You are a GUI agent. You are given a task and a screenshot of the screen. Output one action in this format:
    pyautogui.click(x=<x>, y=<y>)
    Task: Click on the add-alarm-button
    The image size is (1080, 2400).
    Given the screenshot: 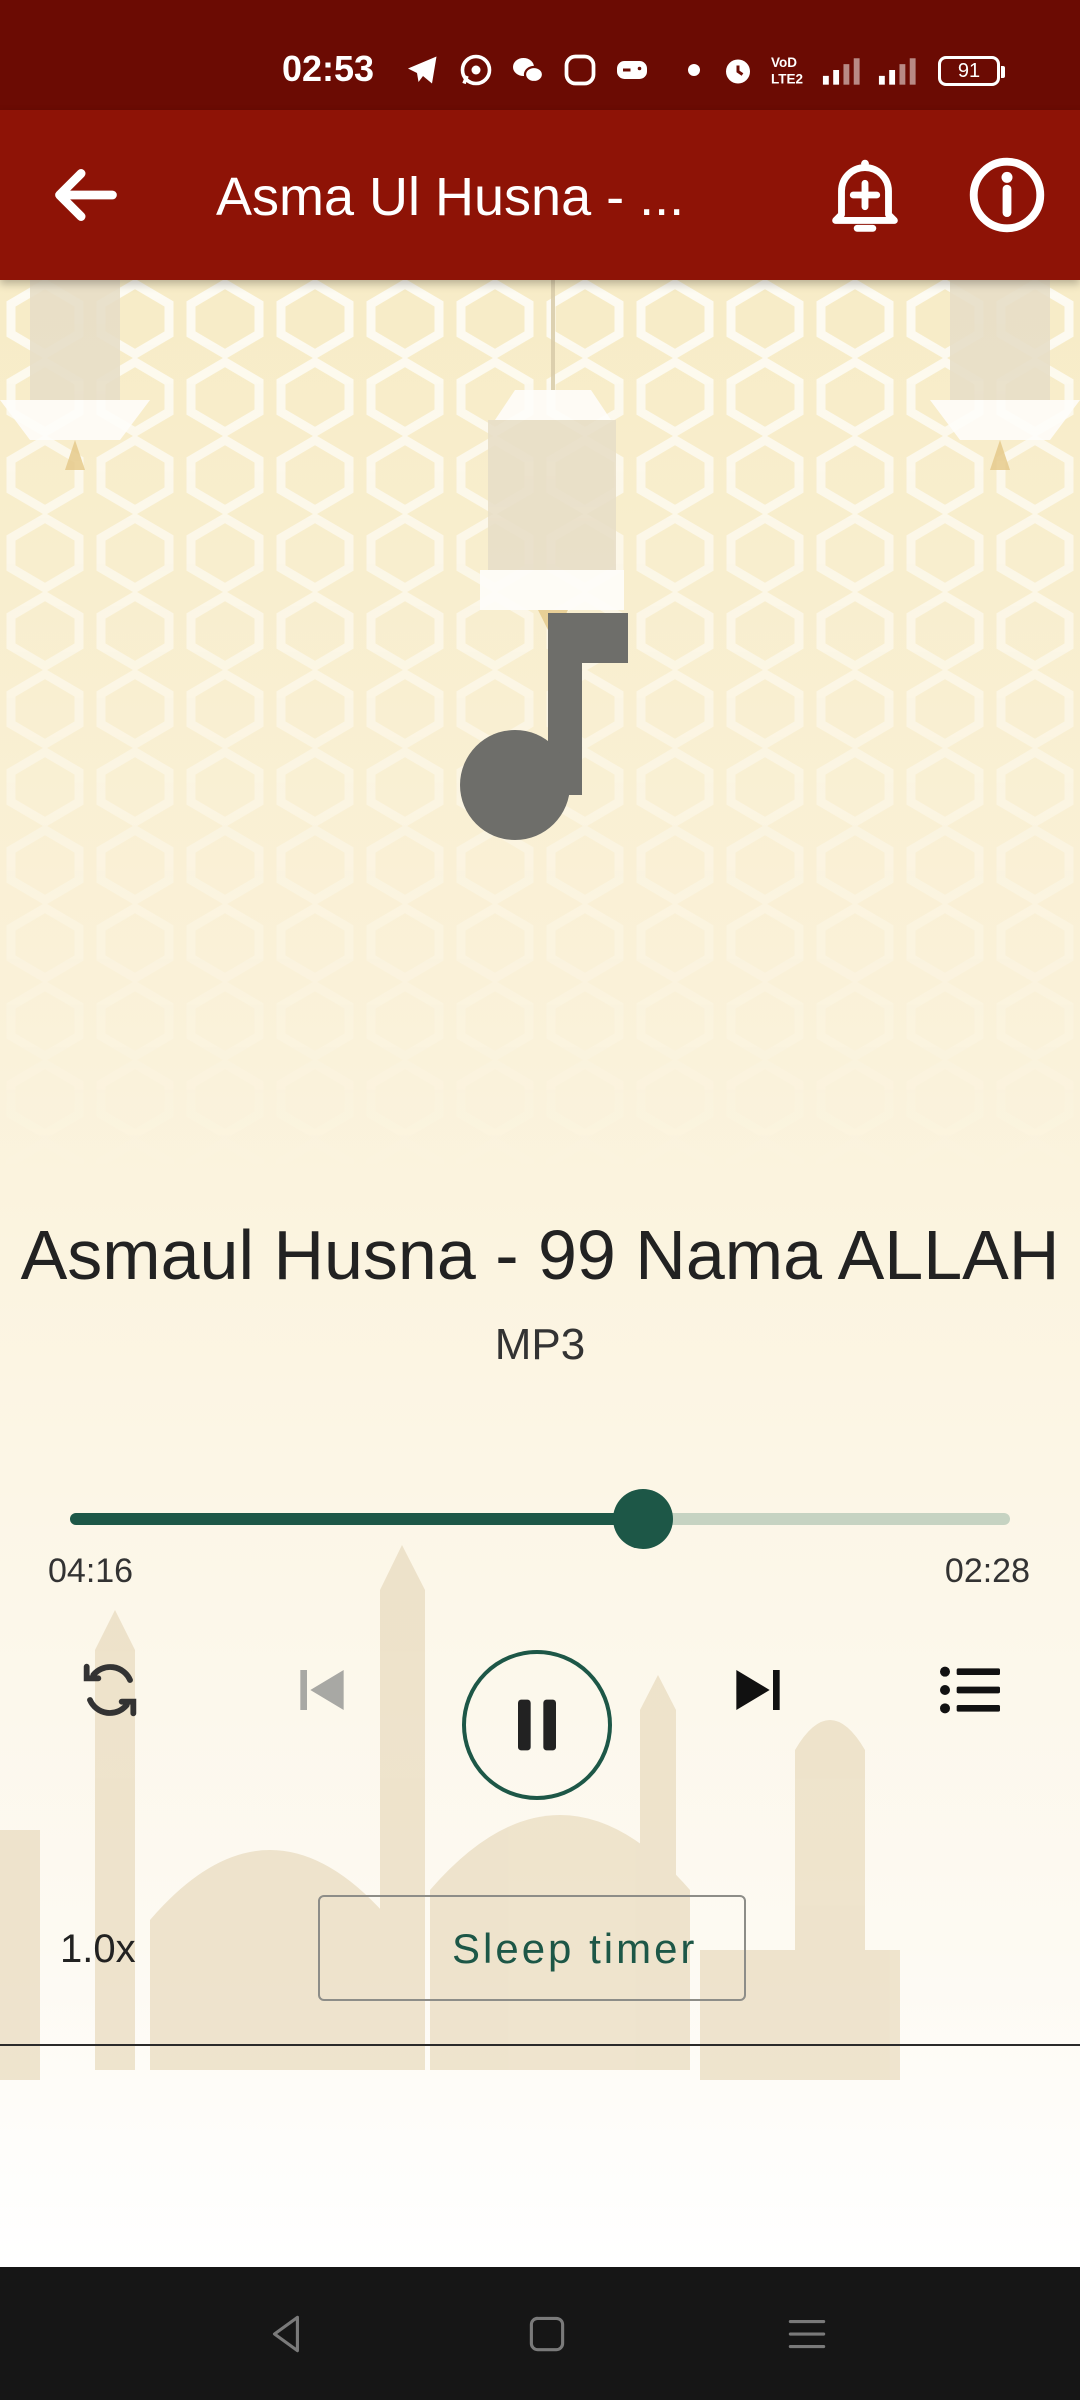 What is the action you would take?
    pyautogui.click(x=865, y=195)
    